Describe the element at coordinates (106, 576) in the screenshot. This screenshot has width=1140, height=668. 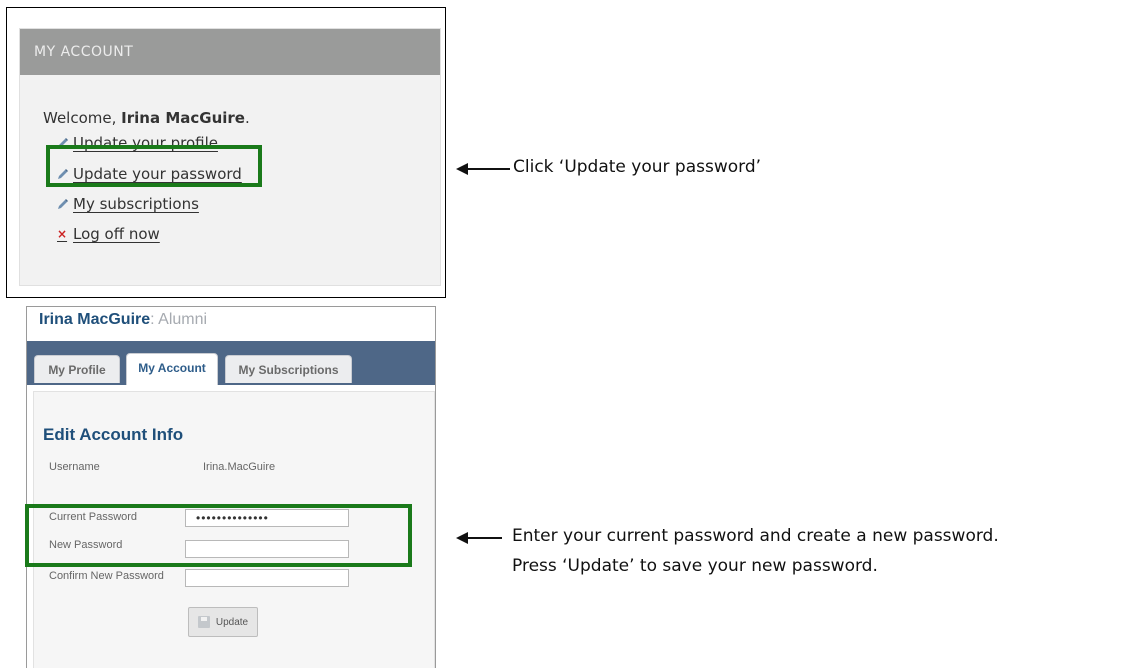
I see `confirm-password-label: Confirm New Password` at that location.